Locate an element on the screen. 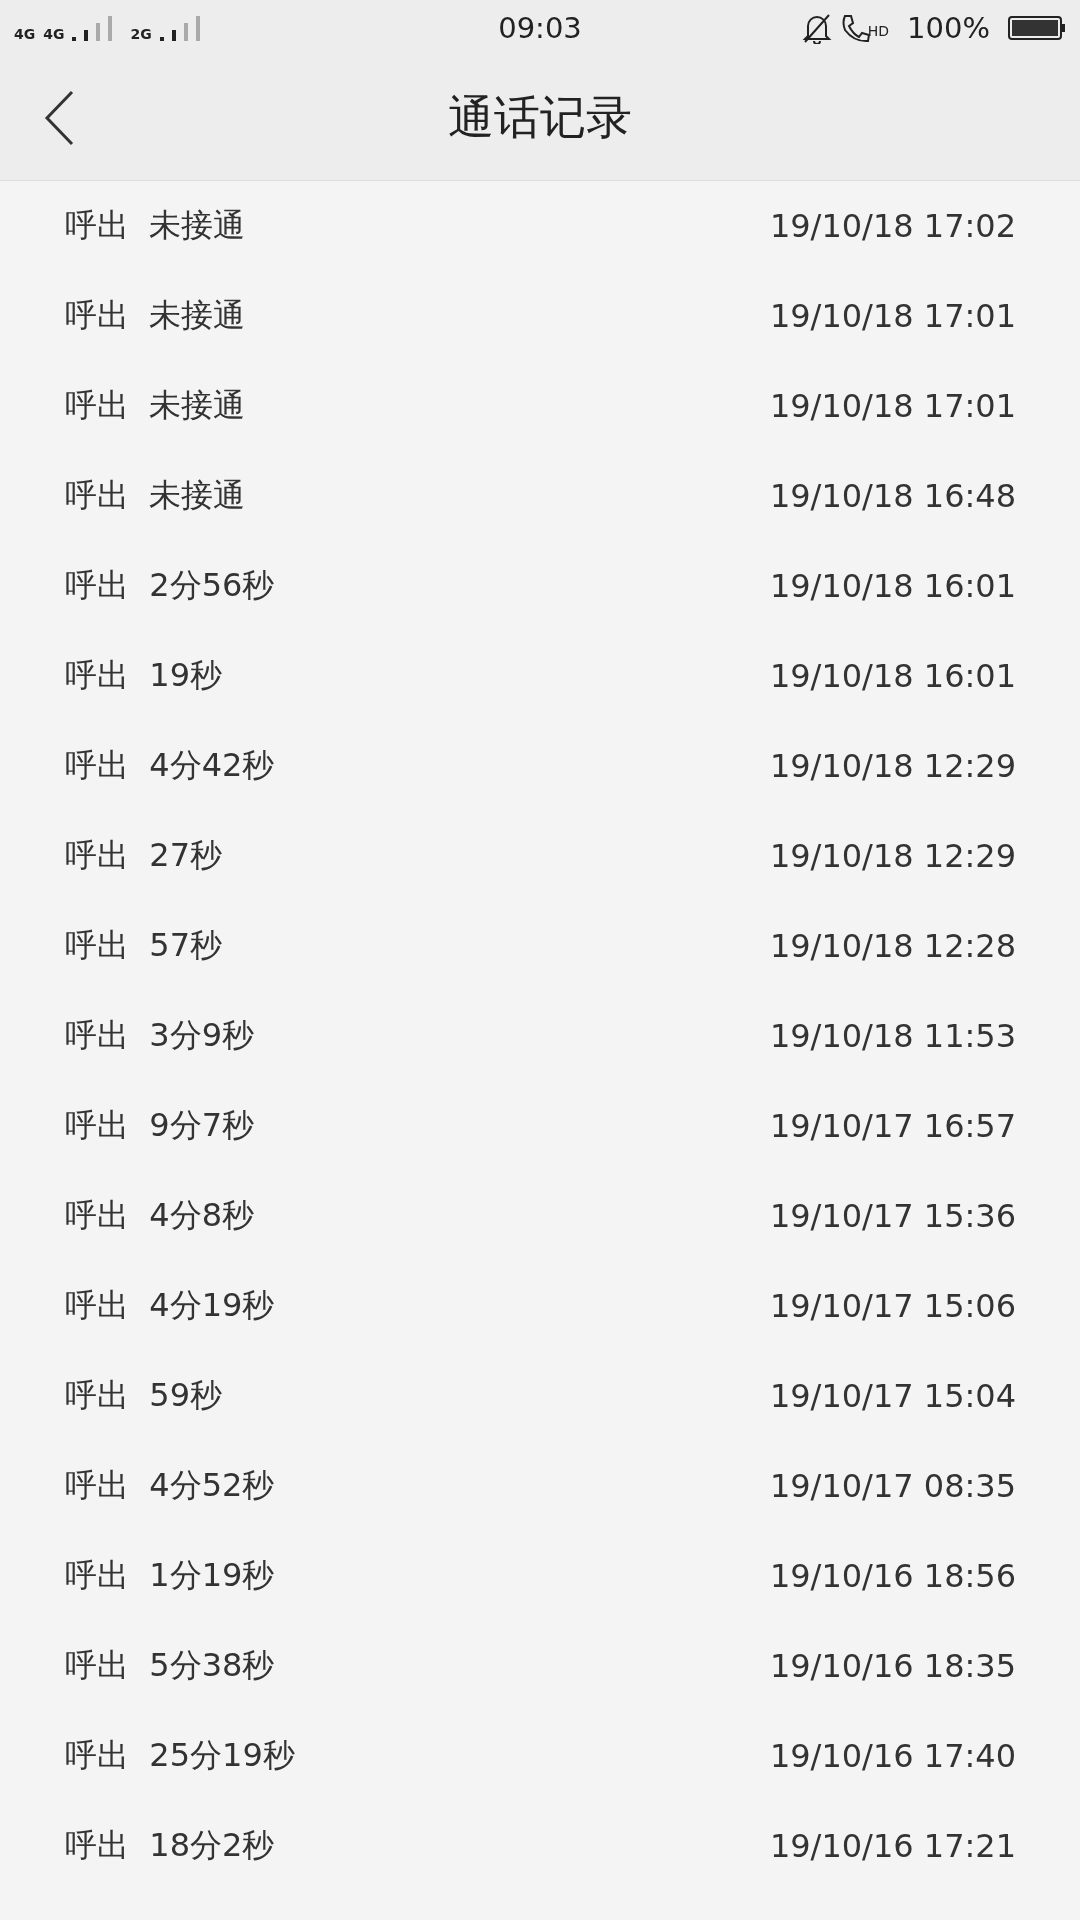  call-summary: 呼出 4分42秒 is located at coordinates (170, 765).